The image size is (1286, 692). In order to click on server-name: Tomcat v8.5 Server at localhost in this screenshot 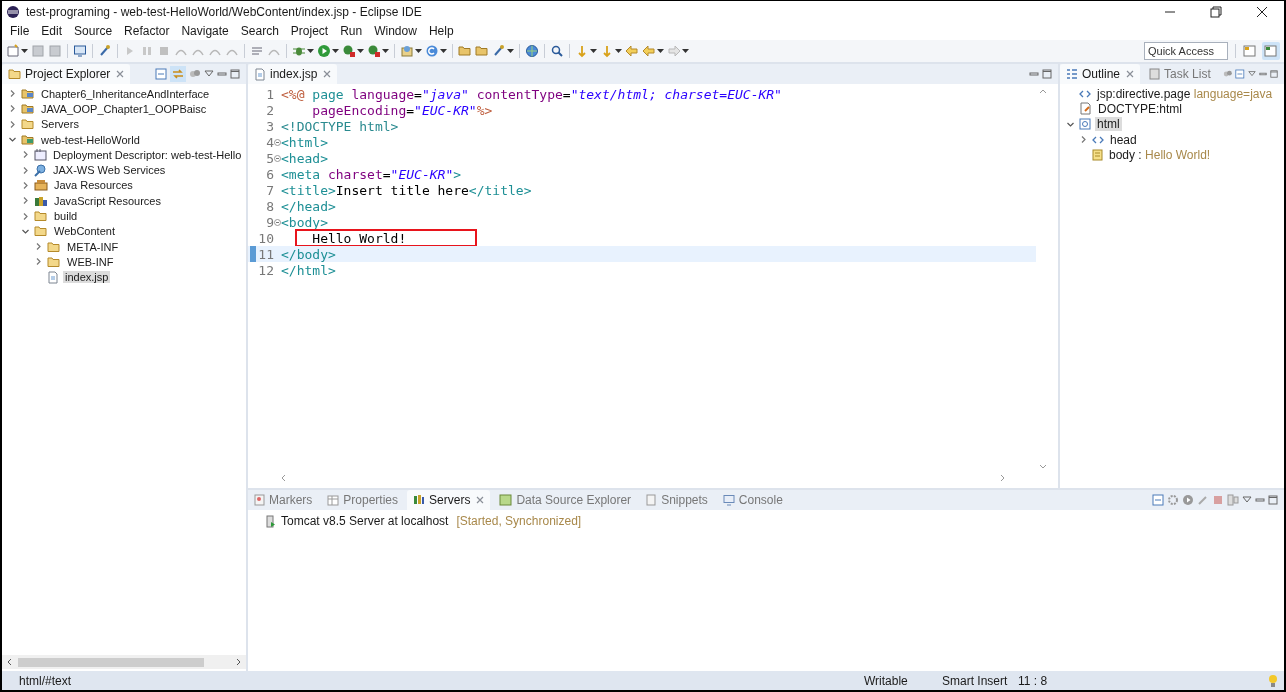, I will do `click(365, 521)`.